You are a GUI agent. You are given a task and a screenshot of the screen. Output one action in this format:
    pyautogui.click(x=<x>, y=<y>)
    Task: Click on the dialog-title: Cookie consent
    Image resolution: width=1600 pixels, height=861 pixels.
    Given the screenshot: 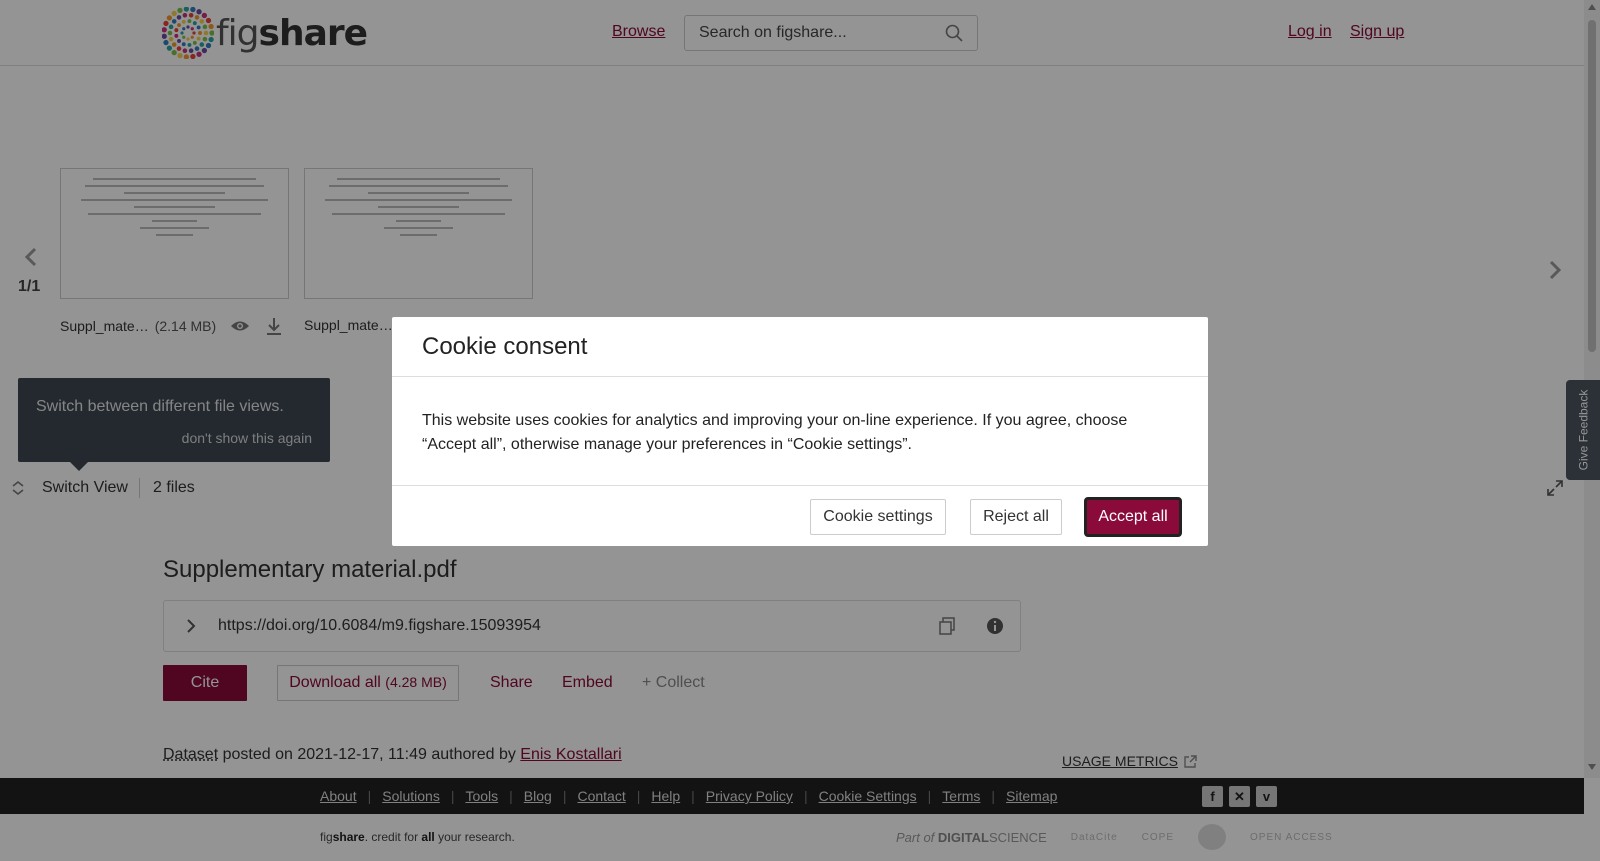 What is the action you would take?
    pyautogui.click(x=505, y=346)
    